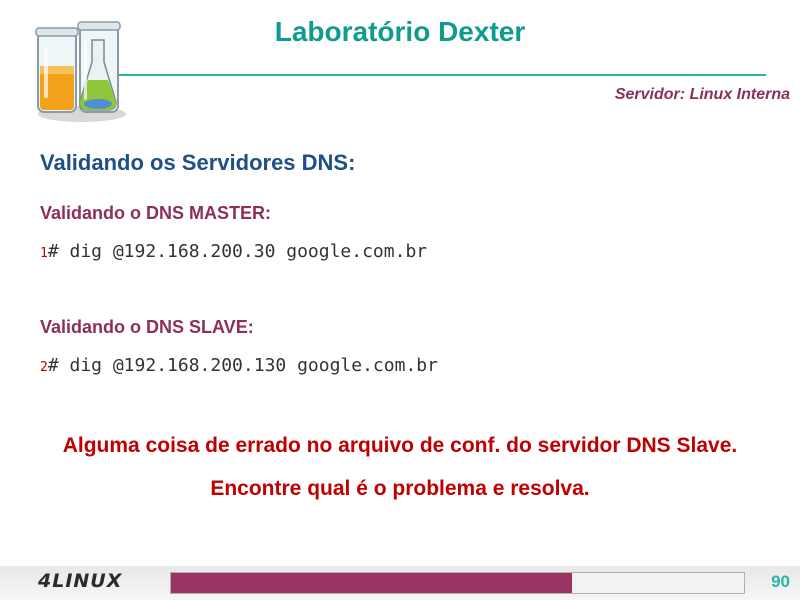 Image resolution: width=800 pixels, height=600 pixels. I want to click on section-title: Validando os Servidores DNS:, so click(198, 162).